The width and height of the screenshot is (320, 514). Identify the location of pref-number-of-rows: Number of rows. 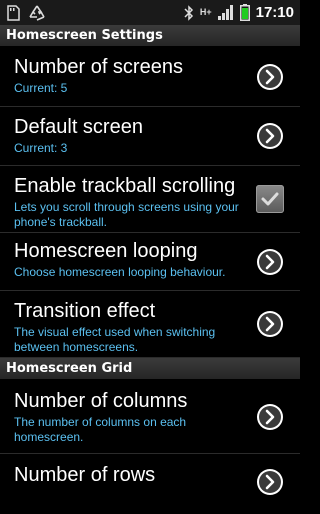
(150, 484).